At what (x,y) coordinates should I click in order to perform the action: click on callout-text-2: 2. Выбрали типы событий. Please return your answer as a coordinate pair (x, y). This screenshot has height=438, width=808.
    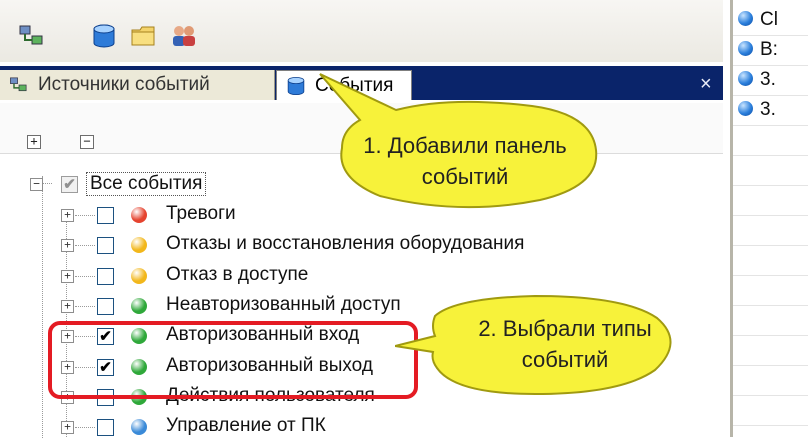
    Looking at the image, I should click on (565, 344).